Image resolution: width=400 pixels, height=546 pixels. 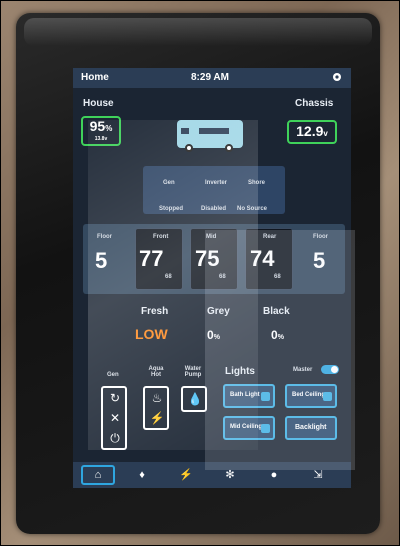 I want to click on black-value: 0, so click(x=274, y=335).